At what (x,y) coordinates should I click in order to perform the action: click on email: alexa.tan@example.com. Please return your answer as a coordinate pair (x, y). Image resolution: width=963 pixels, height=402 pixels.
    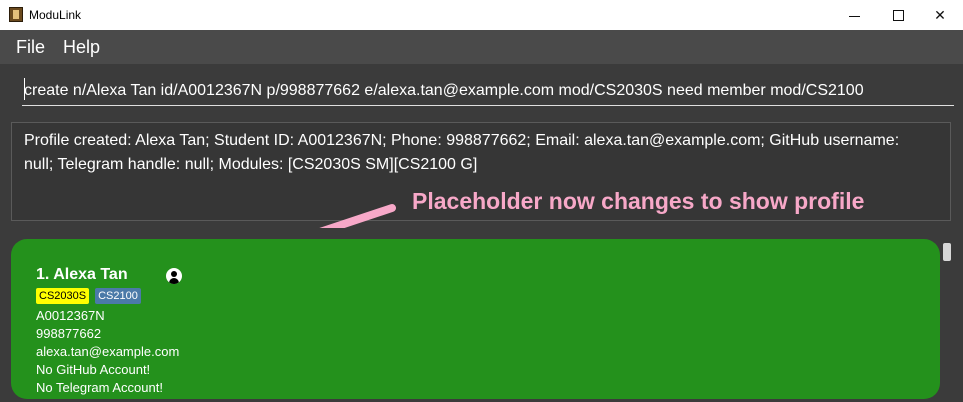
    Looking at the image, I should click on (108, 351).